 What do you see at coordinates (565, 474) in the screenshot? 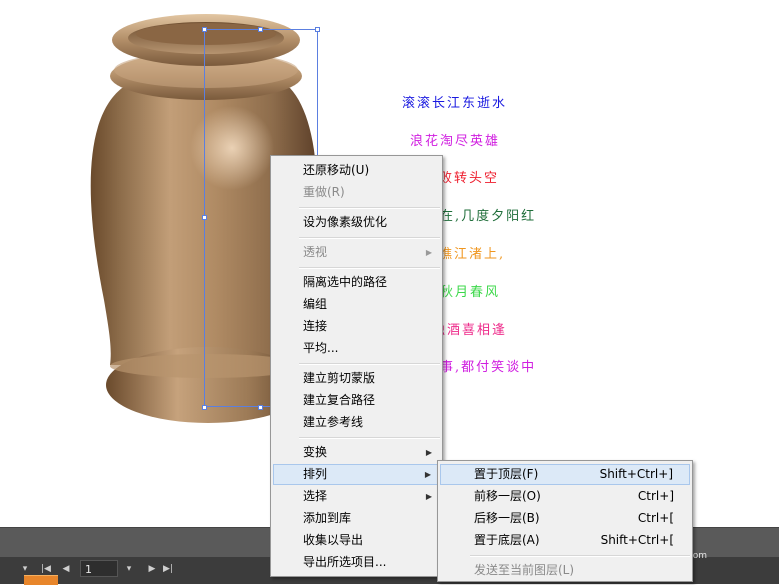
I see `submenu-bring-to-front: 置于顶层(F) Shift+Ctrl+]` at bounding box center [565, 474].